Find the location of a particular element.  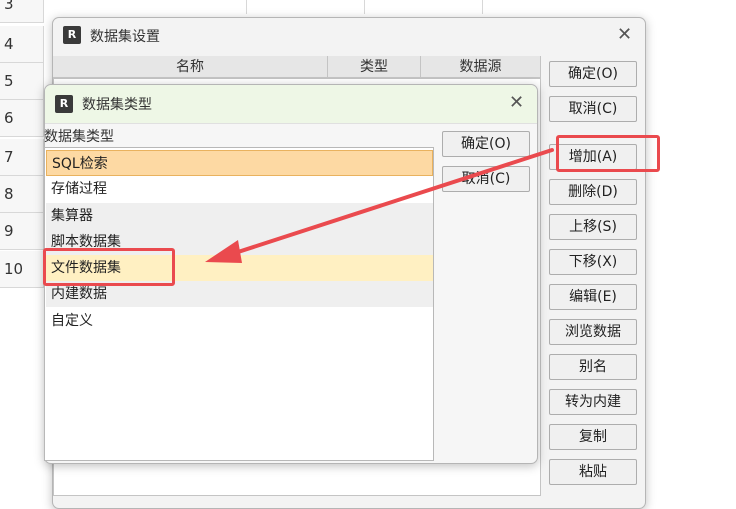

browse-data-button: 浏览数据 is located at coordinates (593, 332).